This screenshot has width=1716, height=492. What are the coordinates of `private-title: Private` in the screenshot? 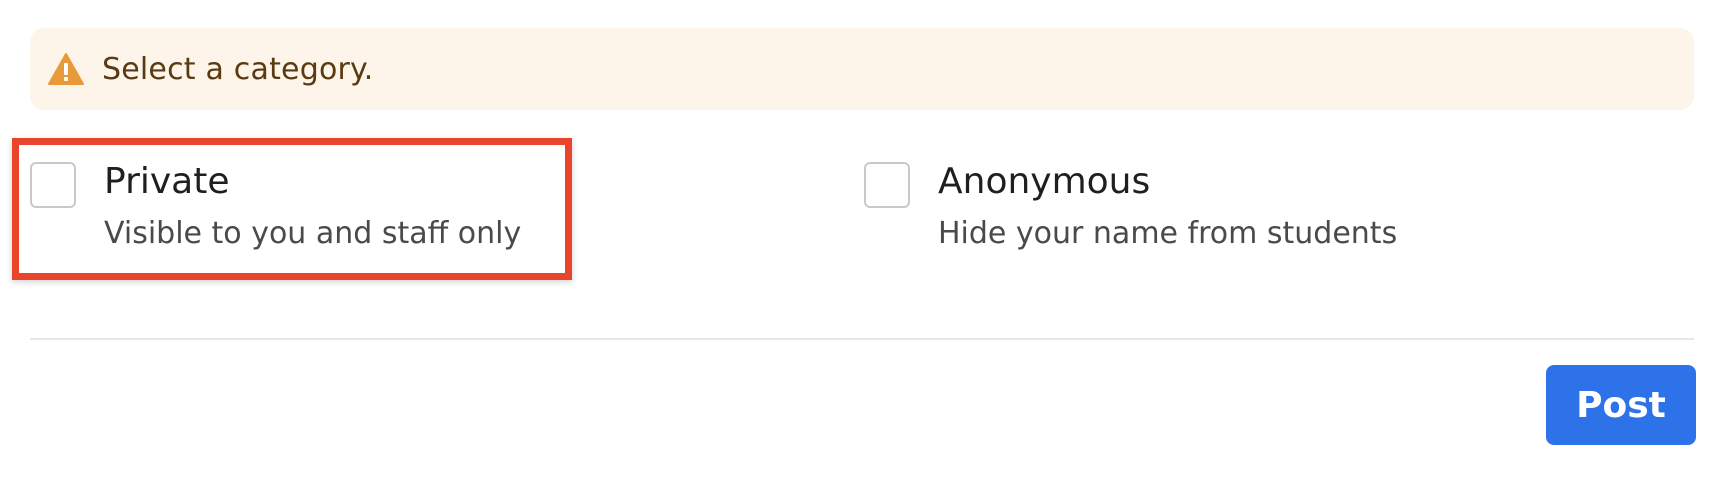 It's located at (167, 181).